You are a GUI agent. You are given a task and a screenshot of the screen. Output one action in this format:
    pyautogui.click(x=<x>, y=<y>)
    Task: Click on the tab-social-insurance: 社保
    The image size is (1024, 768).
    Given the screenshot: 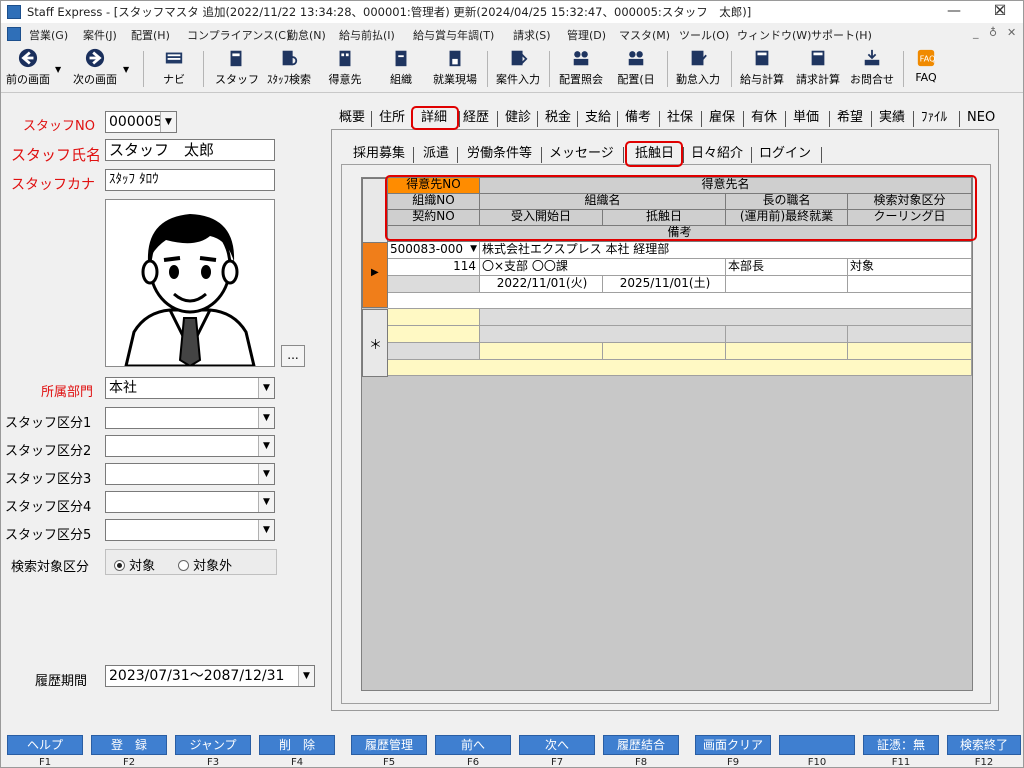 What is the action you would take?
    pyautogui.click(x=680, y=119)
    